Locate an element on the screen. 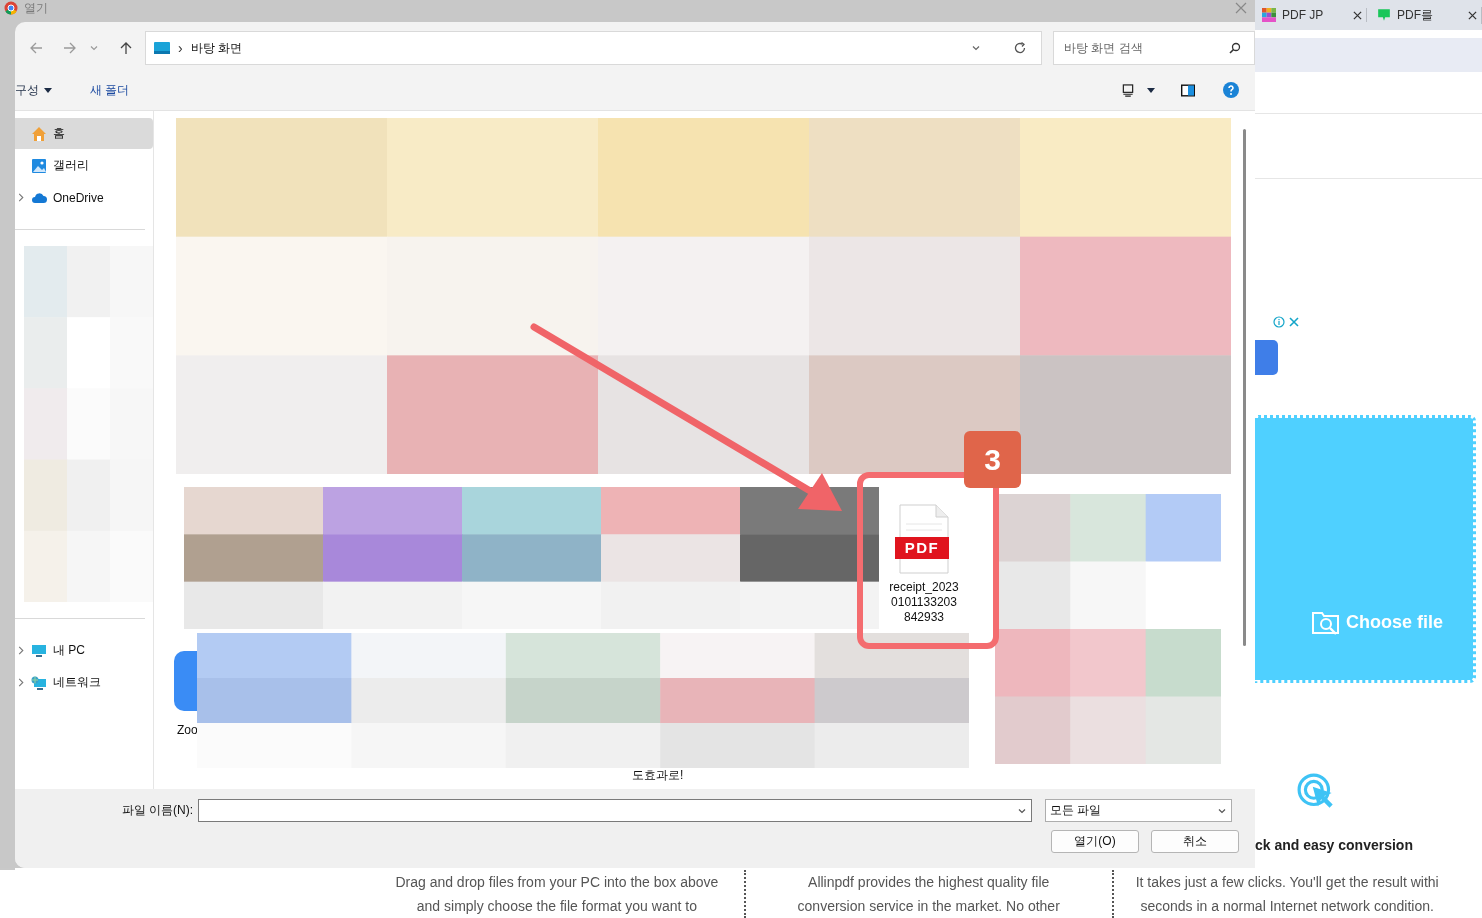  file-name: 도효과로! is located at coordinates (658, 775).